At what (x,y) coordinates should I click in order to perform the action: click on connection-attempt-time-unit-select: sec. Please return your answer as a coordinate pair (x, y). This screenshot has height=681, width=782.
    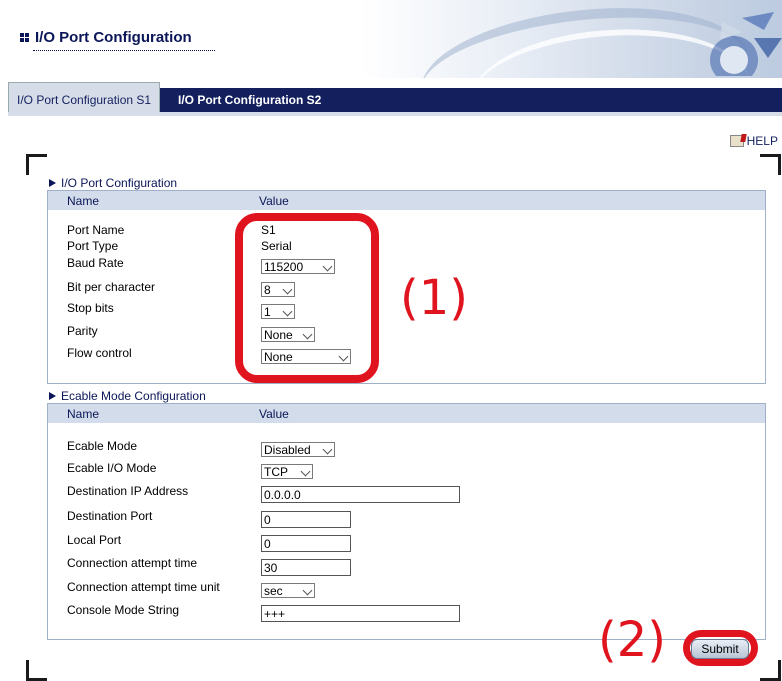
    Looking at the image, I should click on (288, 590).